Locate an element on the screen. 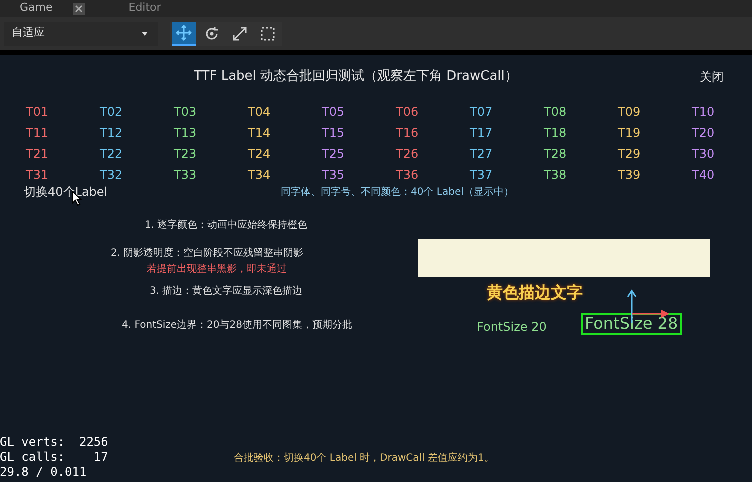  tool-button is located at coordinates (184, 34).